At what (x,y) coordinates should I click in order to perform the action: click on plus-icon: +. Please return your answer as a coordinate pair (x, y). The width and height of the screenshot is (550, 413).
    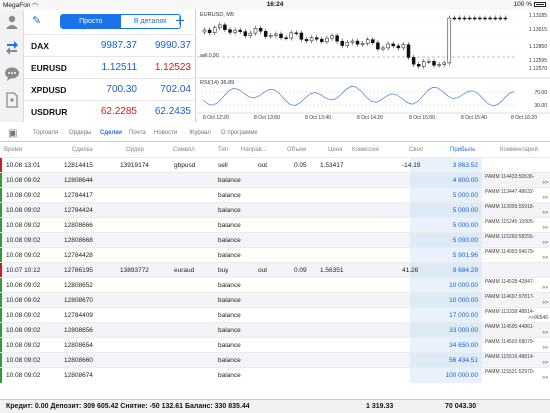
    Looking at the image, I should click on (180, 21).